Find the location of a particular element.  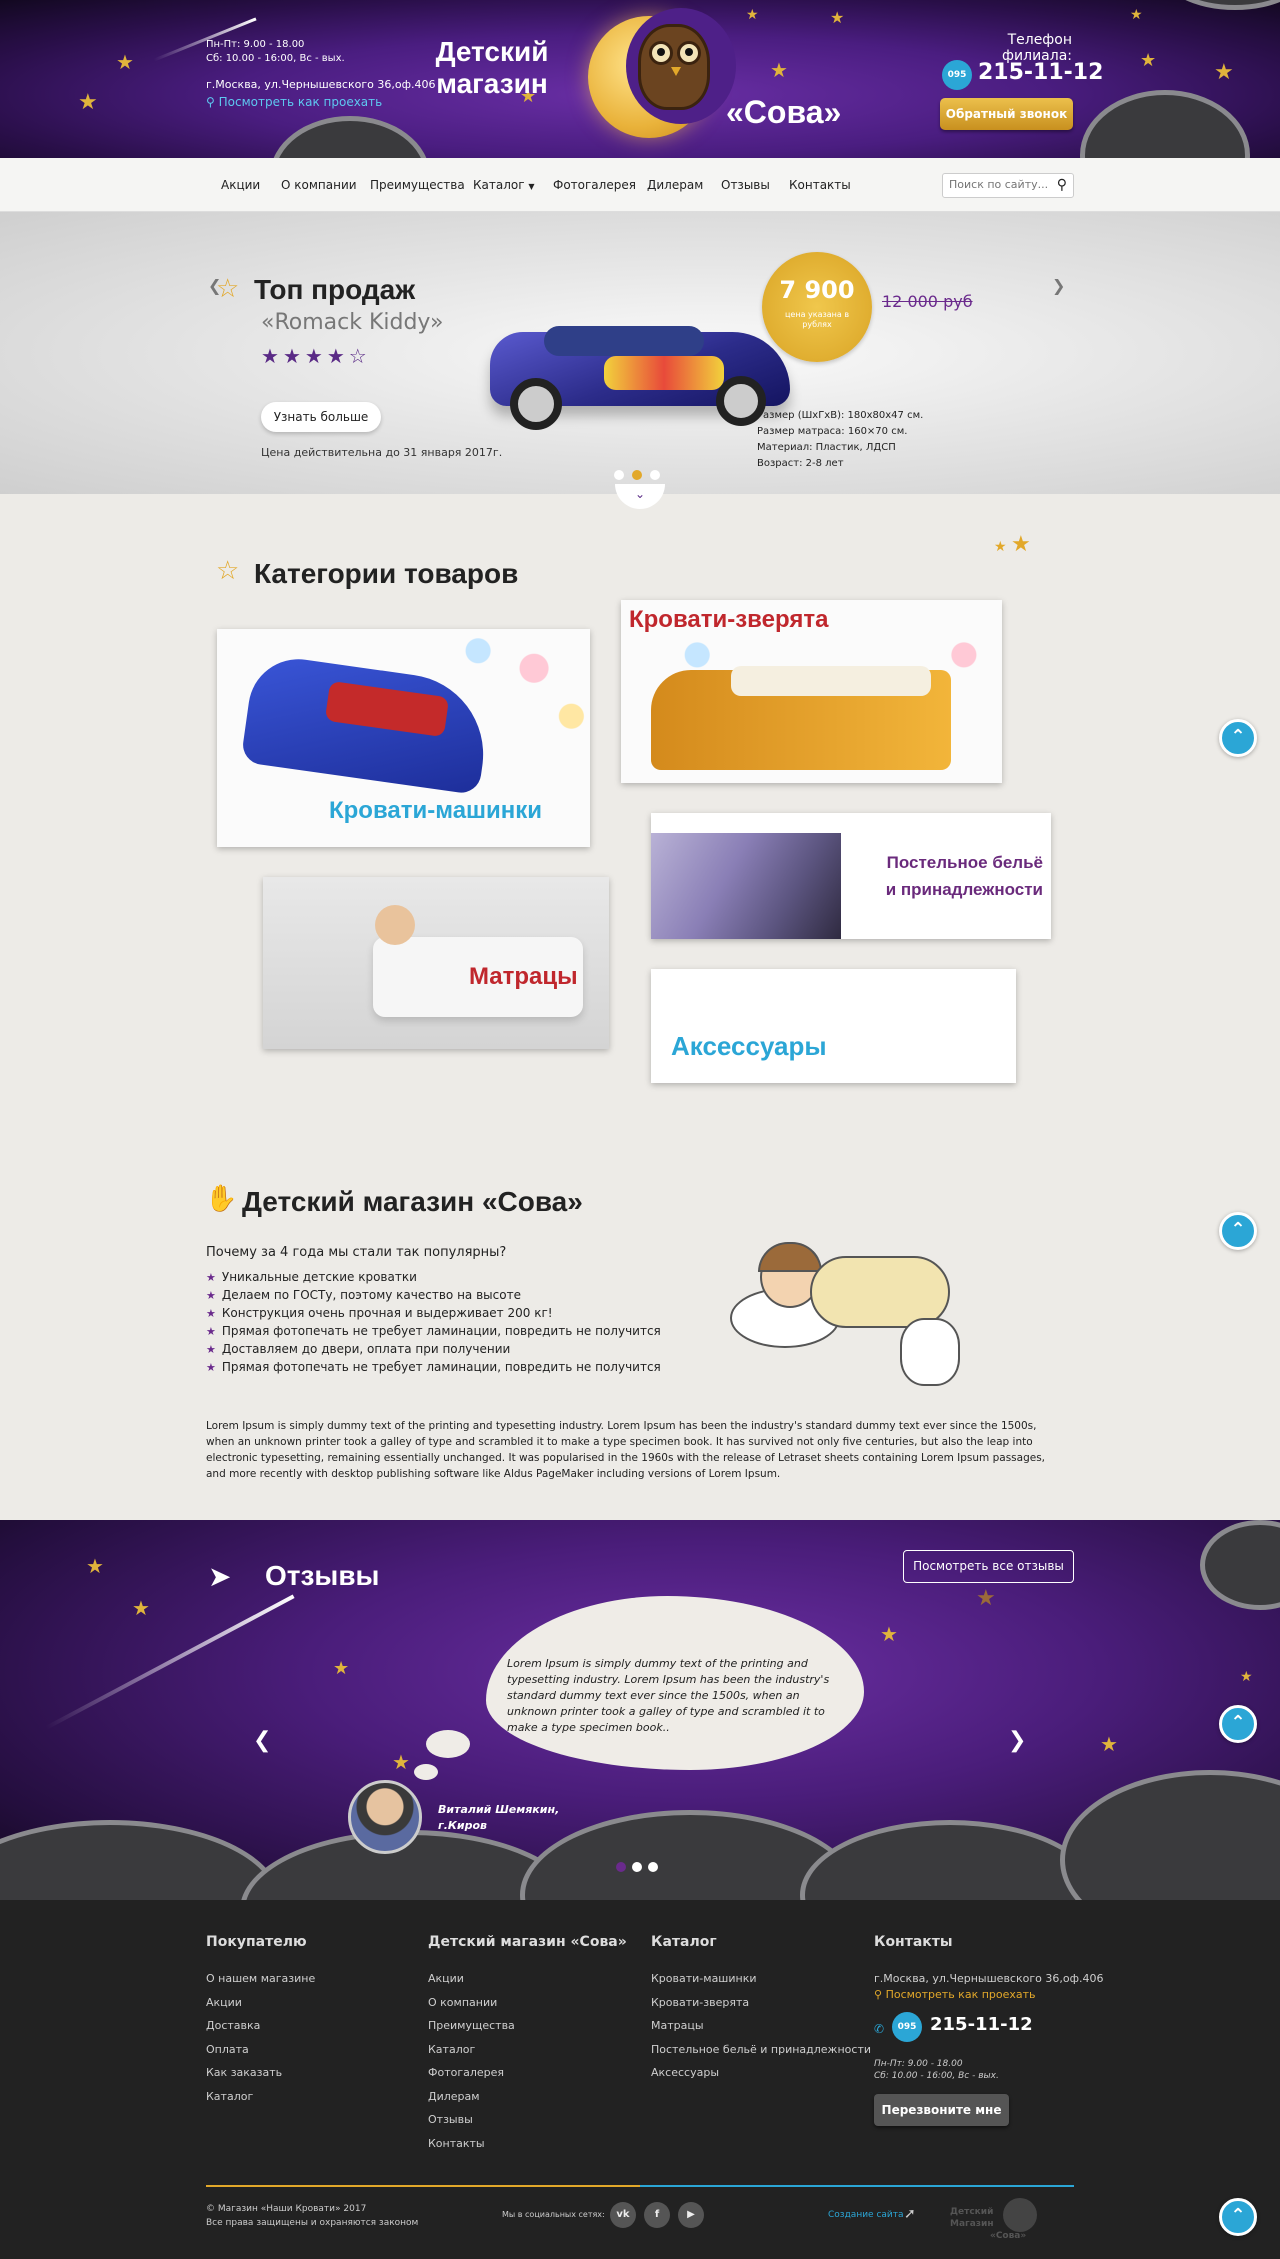

price-note: цена указана в рублях is located at coordinates (817, 319).